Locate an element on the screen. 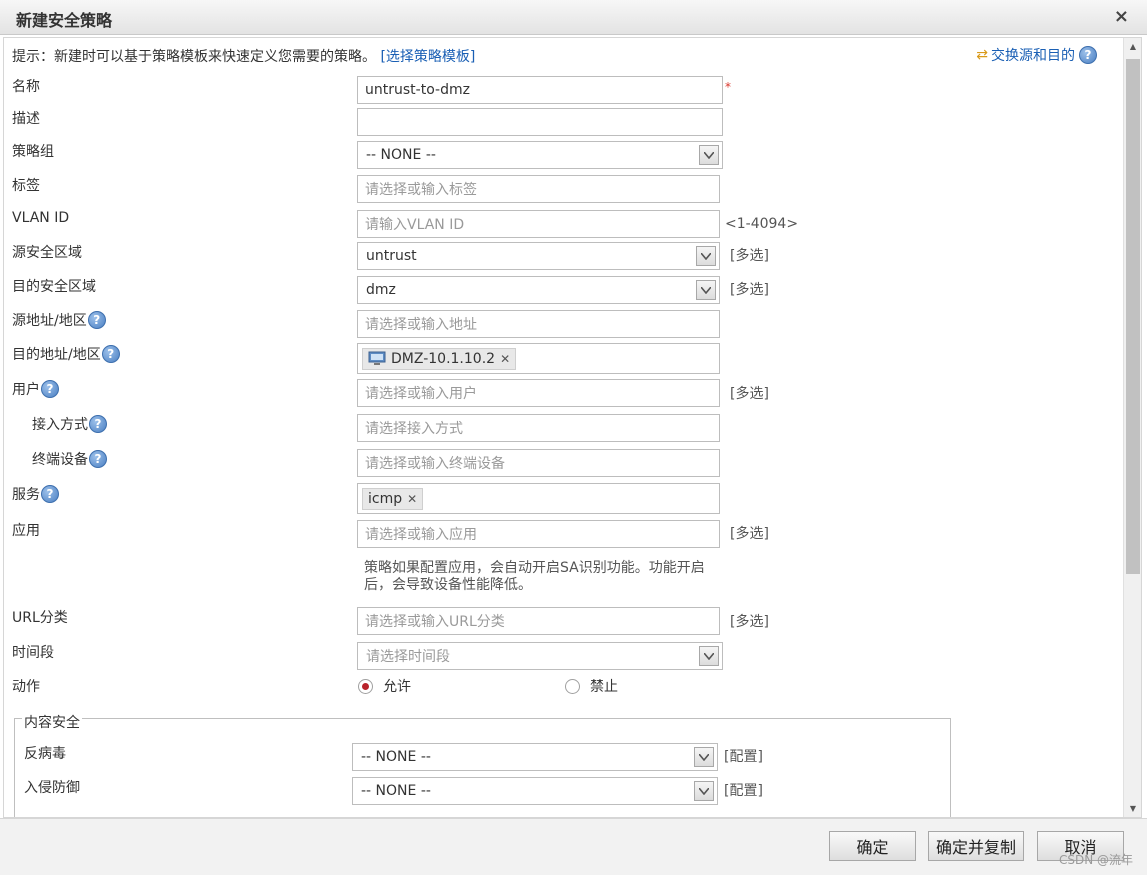 The image size is (1147, 875). ips-label: 入侵防御 is located at coordinates (52, 788).